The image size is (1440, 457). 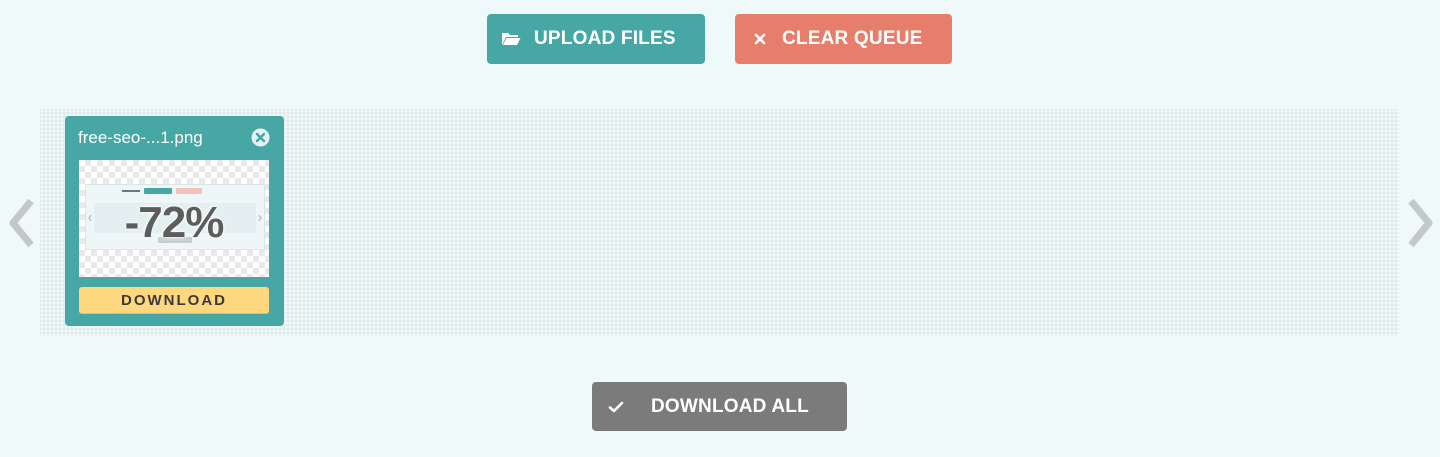 What do you see at coordinates (260, 137) in the screenshot?
I see `remove-circle-icon` at bounding box center [260, 137].